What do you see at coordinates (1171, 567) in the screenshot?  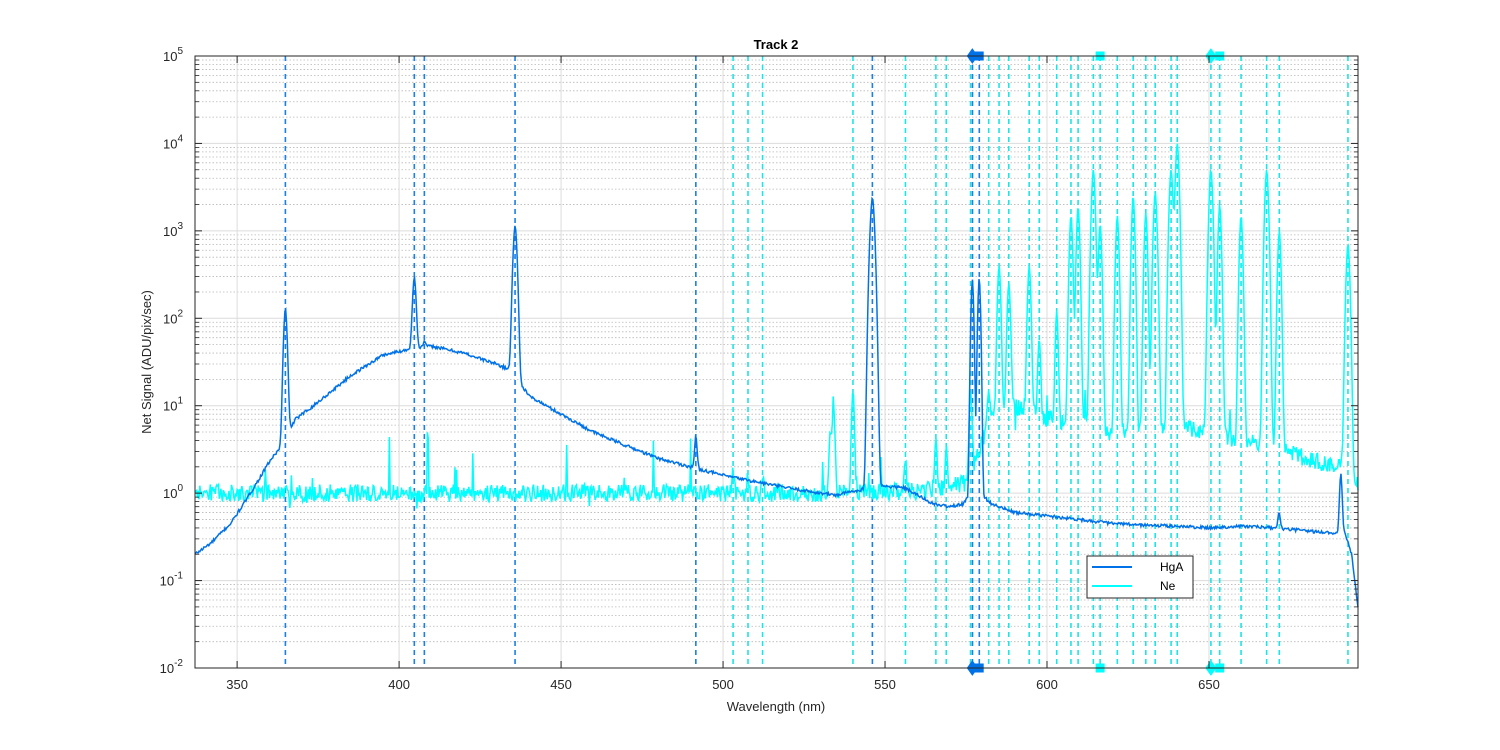 I see `legend-label-hga: HgA` at bounding box center [1171, 567].